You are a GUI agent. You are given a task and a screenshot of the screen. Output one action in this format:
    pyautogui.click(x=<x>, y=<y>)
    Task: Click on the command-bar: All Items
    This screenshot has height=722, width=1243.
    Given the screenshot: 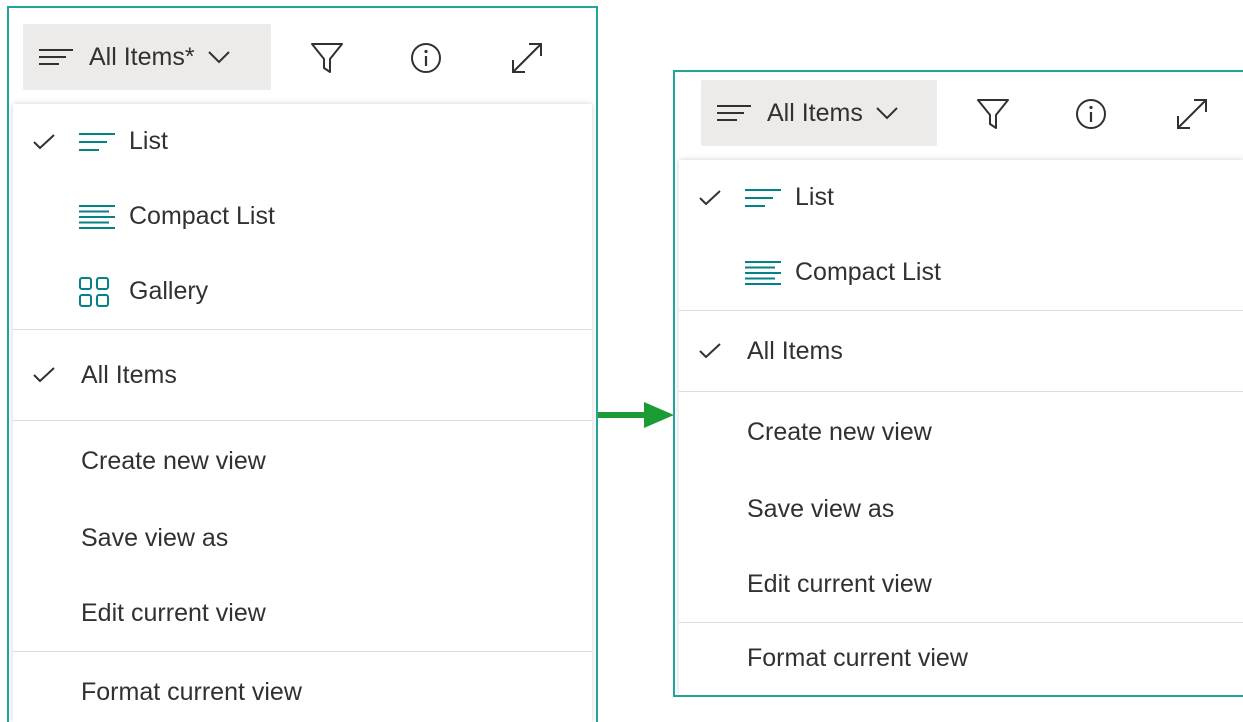 What is the action you would take?
    pyautogui.click(x=959, y=119)
    